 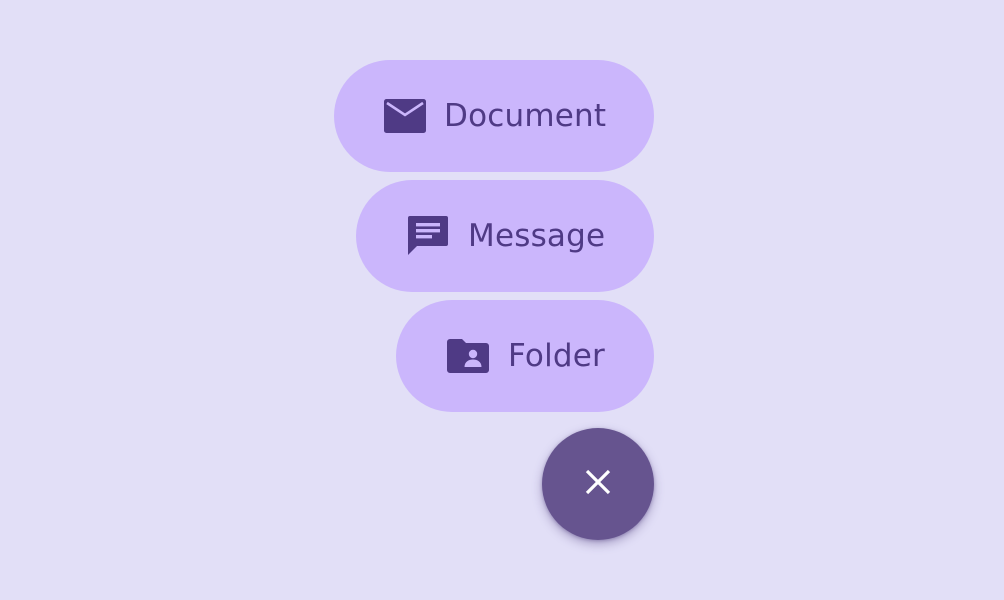 I want to click on menu-item-label: Message, so click(x=537, y=236).